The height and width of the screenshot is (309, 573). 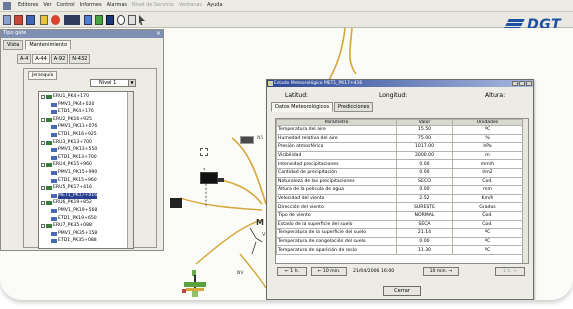 I want to click on table-row: Intensidad precipitaciones 0.00 mm/h, so click(x=399, y=164).